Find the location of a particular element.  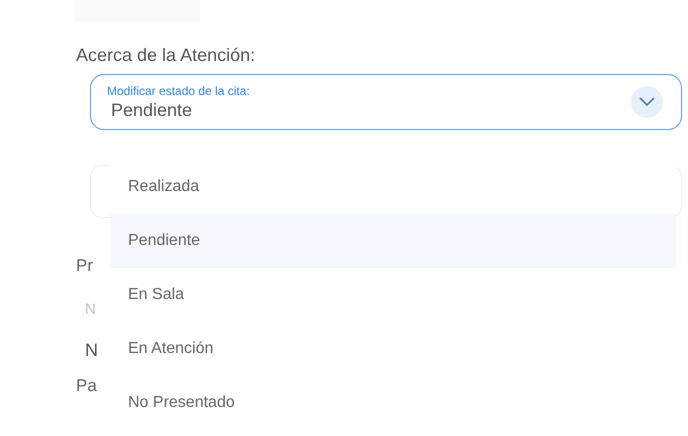

status-select: Modificar estado de la cita: Pendiente is located at coordinates (386, 102).